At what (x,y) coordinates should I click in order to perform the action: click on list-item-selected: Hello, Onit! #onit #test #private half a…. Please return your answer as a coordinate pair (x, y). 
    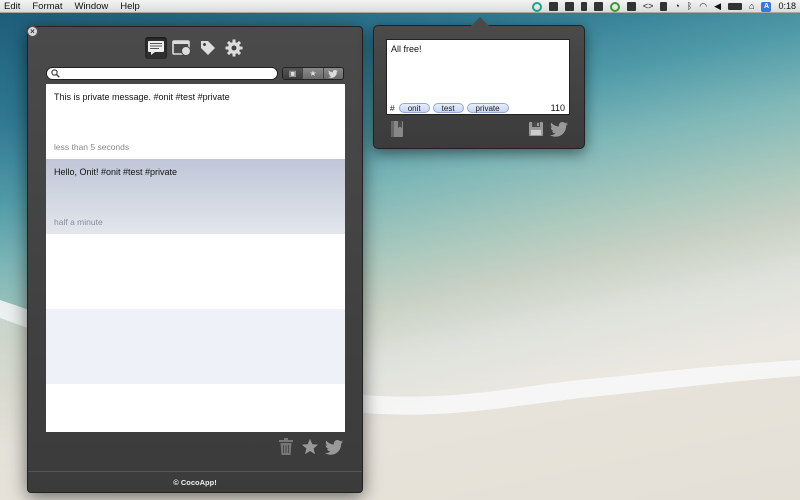
    Looking at the image, I should click on (195, 196).